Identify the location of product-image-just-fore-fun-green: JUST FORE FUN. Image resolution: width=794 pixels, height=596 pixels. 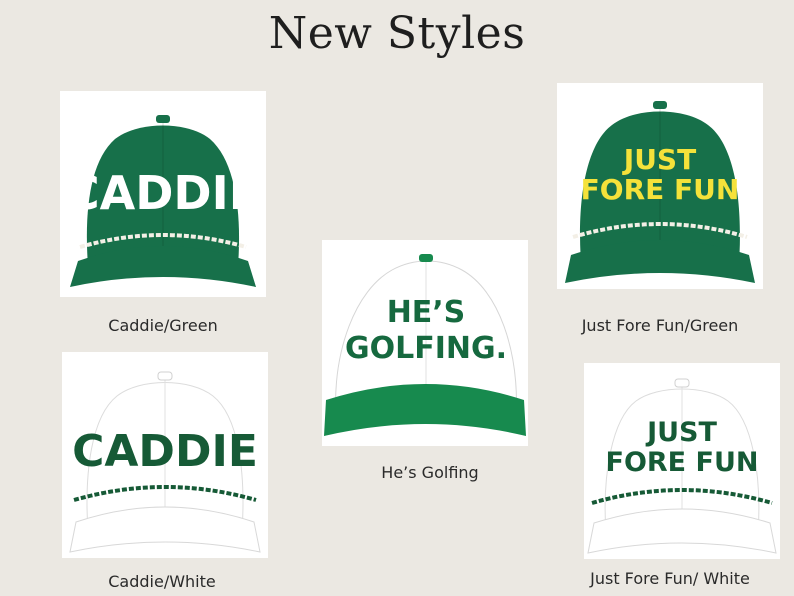
(660, 186).